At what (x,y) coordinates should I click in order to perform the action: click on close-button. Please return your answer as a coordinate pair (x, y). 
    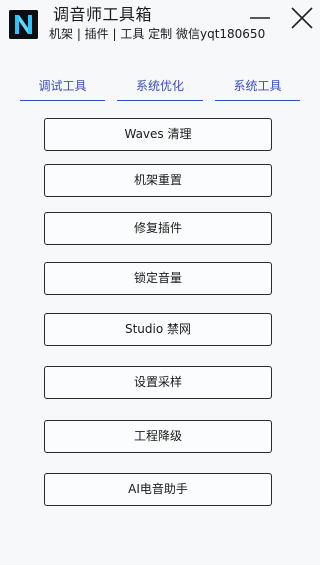
    Looking at the image, I should click on (302, 18).